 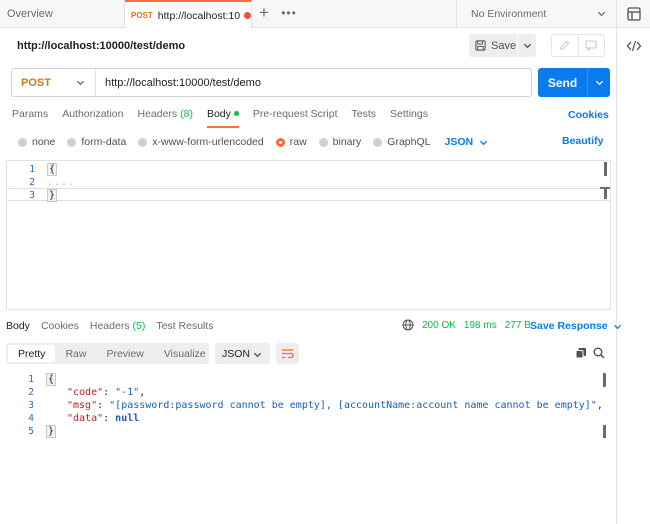 I want to click on close-brace: }, so click(x=51, y=431).